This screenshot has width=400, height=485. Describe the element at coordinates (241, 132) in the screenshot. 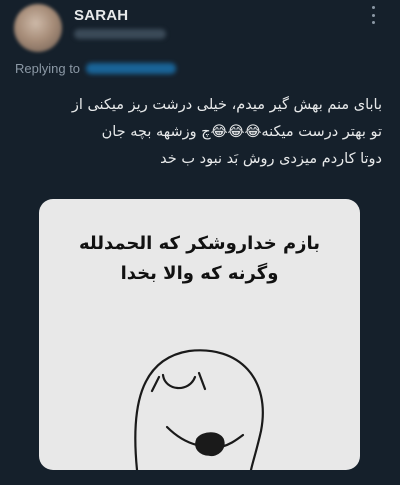

I see `tweet-line: تو بهتر درست میکنه😂😂😂چ وزشهه بچه جان` at that location.